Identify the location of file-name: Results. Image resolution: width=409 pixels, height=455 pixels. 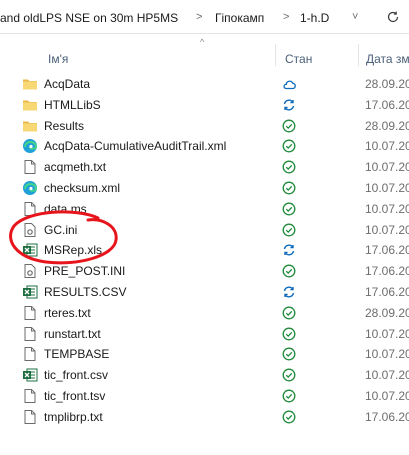
(64, 125).